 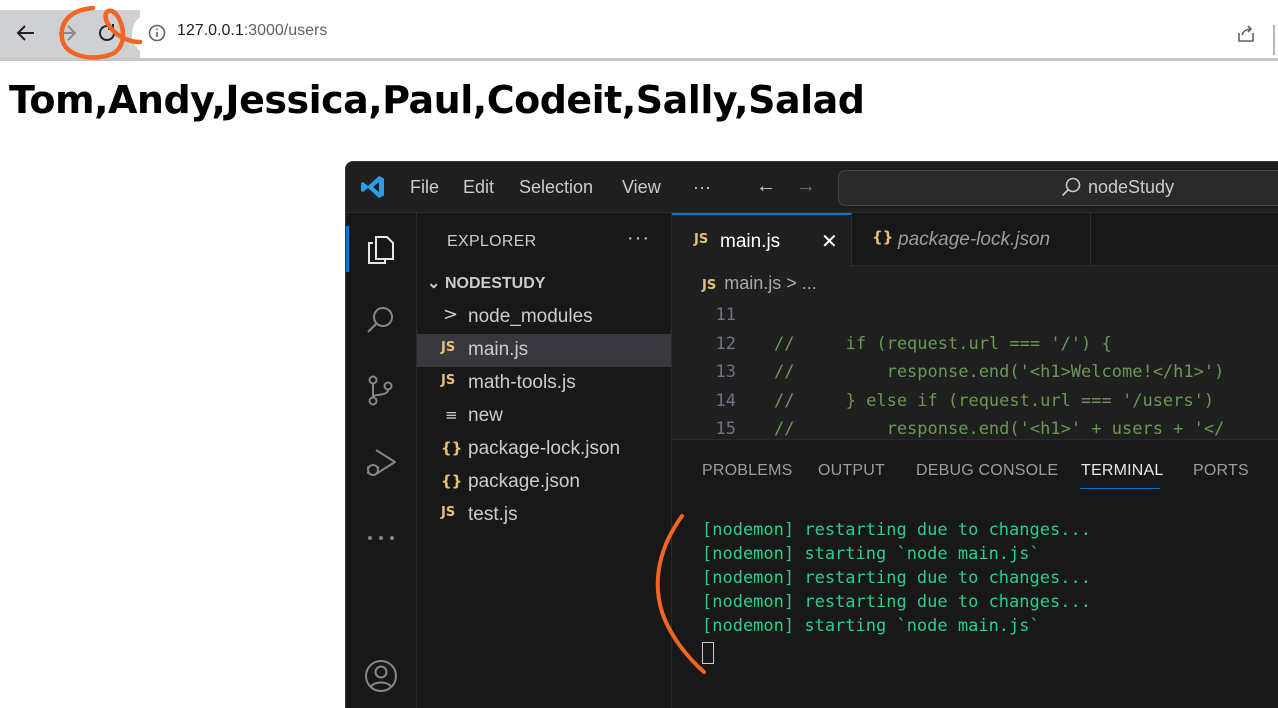 I want to click on tree-item-label: math-tools.js, so click(x=522, y=382).